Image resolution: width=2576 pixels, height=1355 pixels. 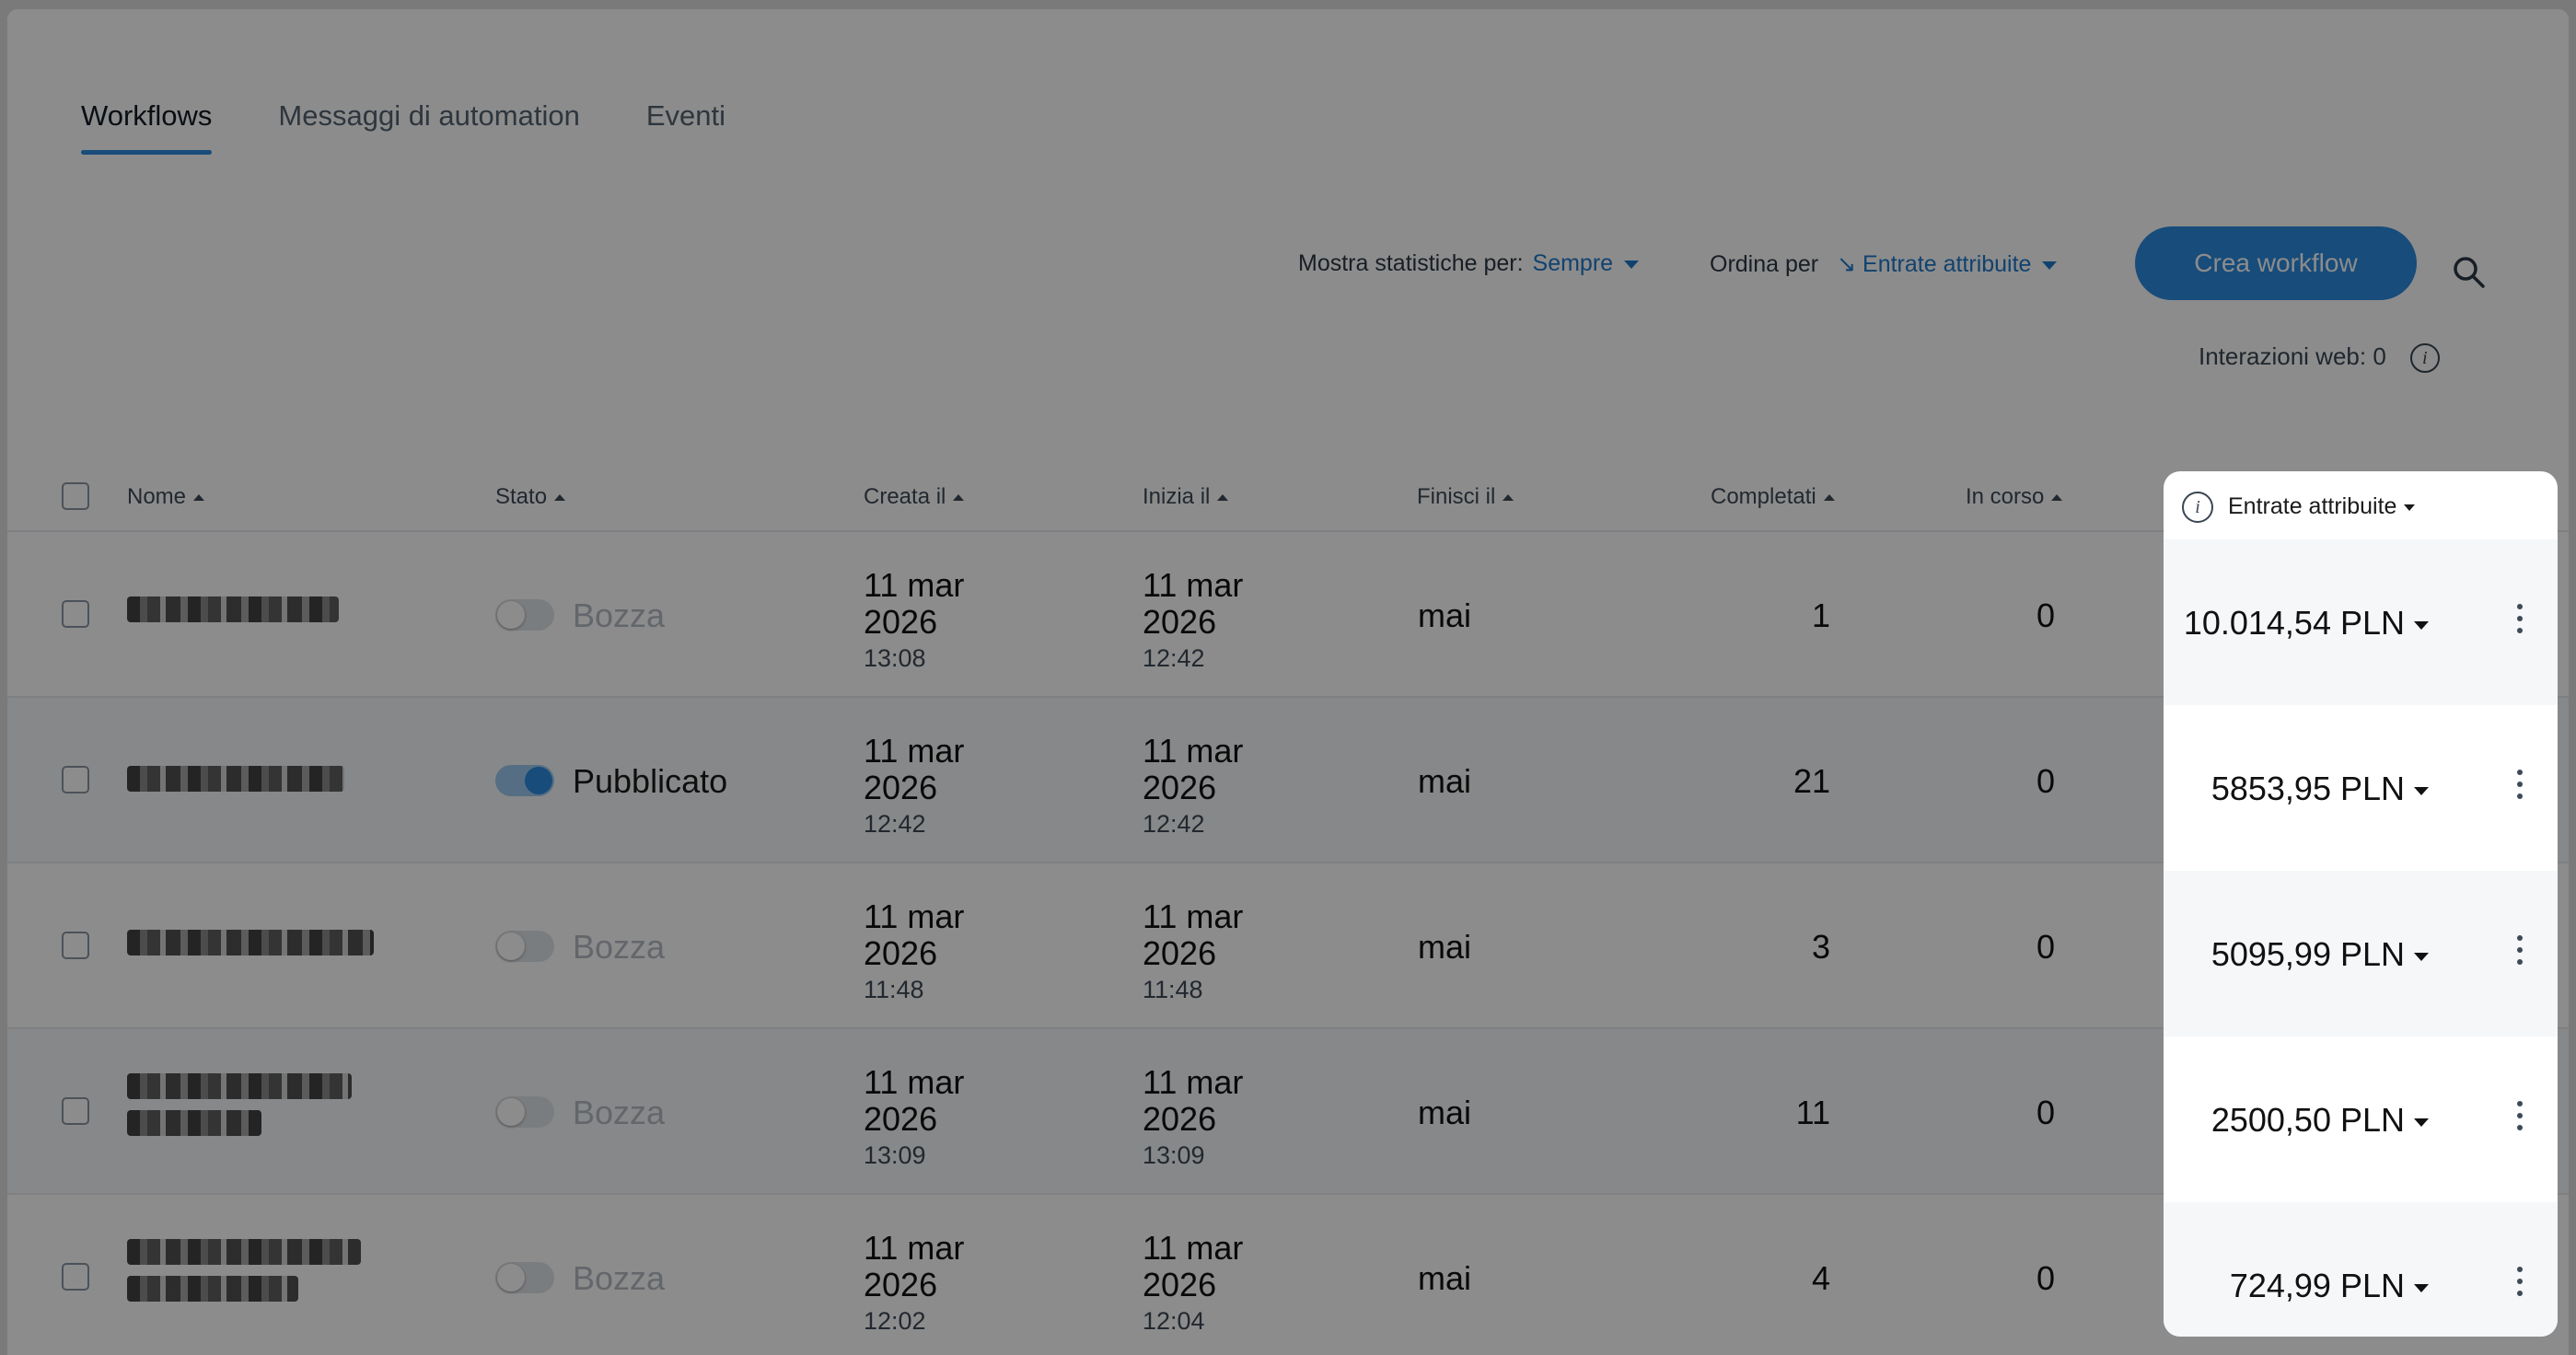 What do you see at coordinates (895, 824) in the screenshot?
I see `created-time: 12:42` at bounding box center [895, 824].